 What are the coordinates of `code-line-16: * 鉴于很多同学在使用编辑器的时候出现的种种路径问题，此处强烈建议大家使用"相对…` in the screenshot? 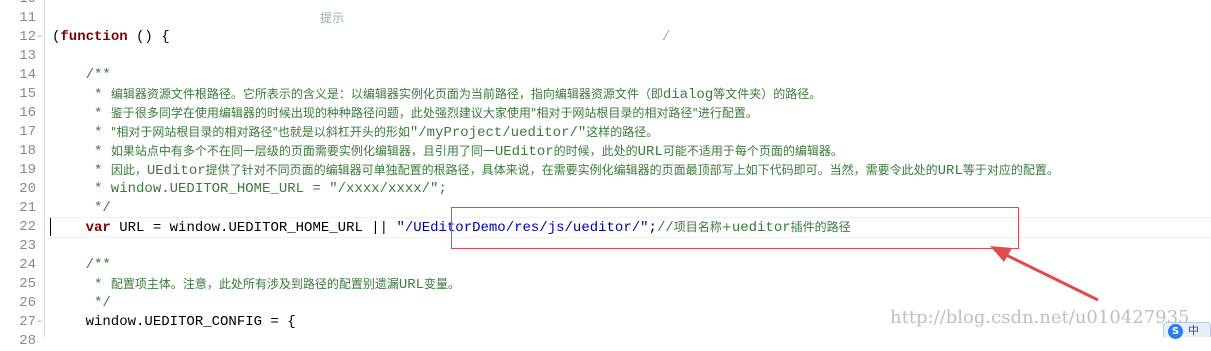 It's located at (405, 113).